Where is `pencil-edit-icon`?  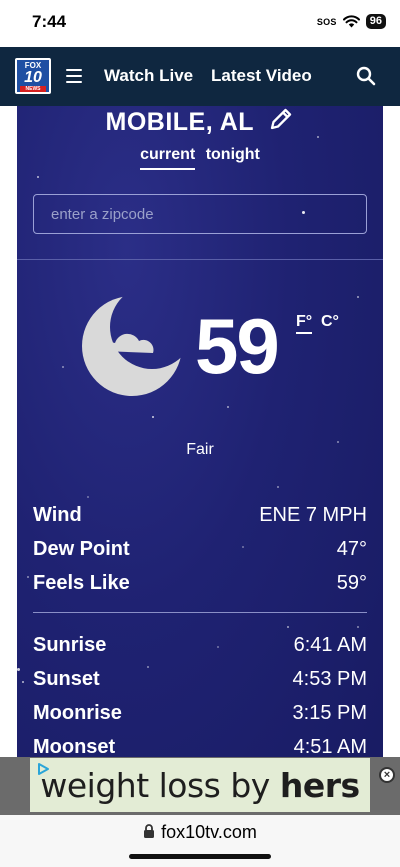 pencil-edit-icon is located at coordinates (281, 119).